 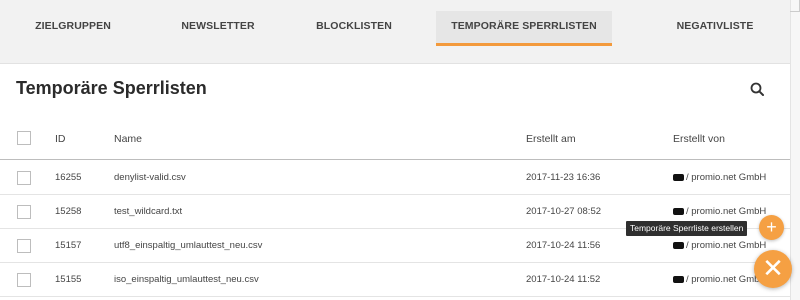 I want to click on table-header: ID Name Erstellt am Erstellt von, so click(x=395, y=138).